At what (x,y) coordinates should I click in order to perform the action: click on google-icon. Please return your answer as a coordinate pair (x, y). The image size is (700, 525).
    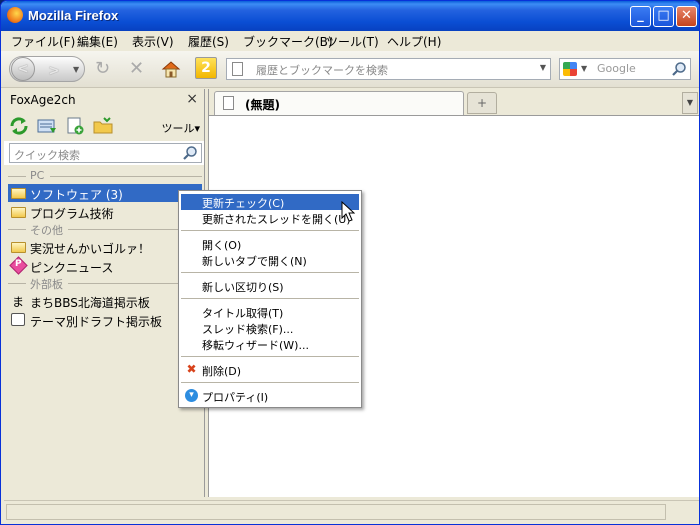
    Looking at the image, I should click on (570, 69).